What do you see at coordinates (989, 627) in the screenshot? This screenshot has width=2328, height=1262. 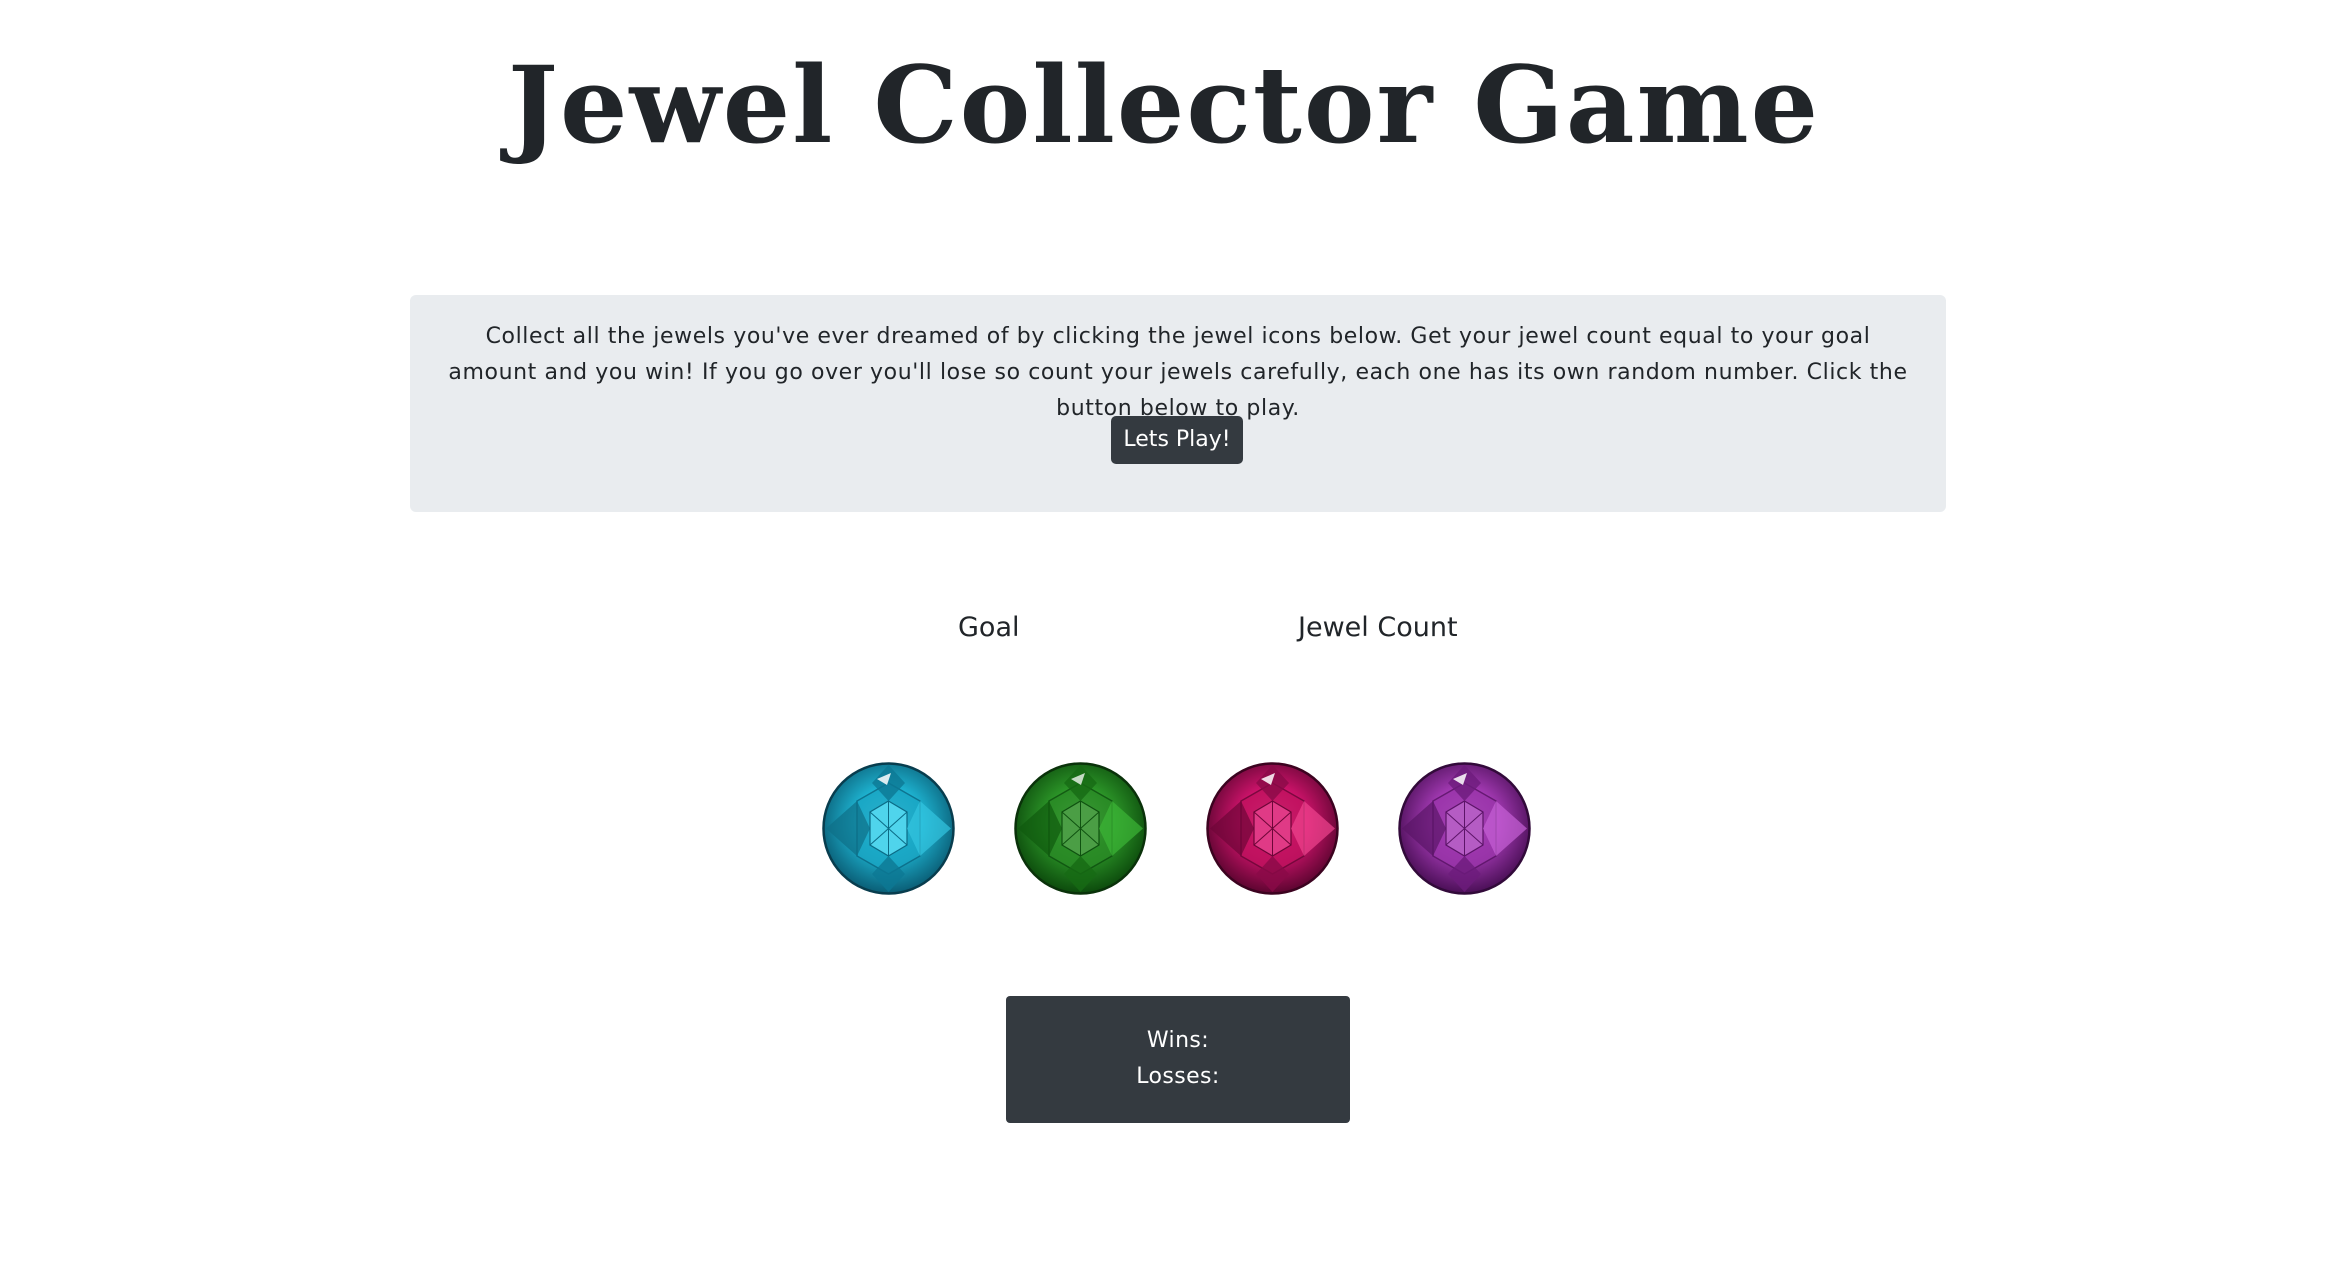 I see `goal-label: Goal` at bounding box center [989, 627].